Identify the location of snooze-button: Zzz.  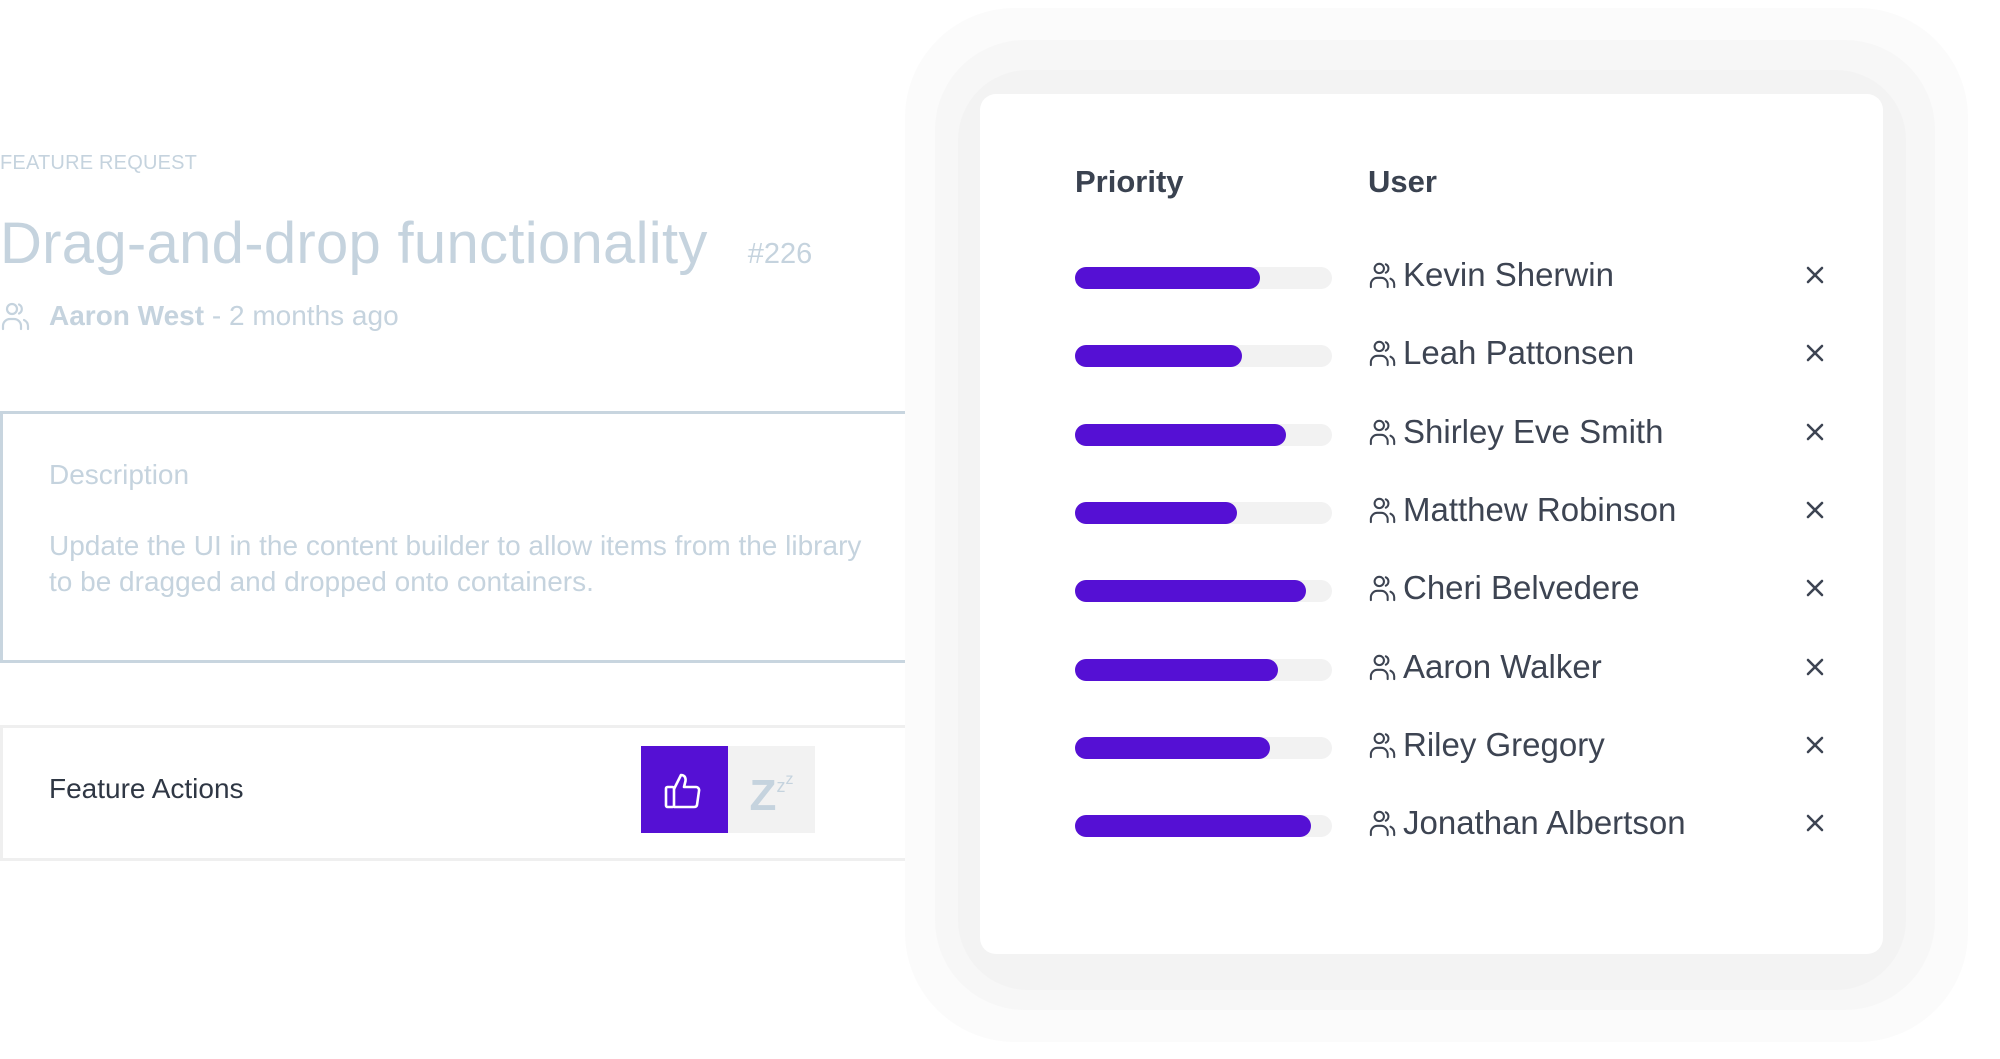
(771, 789).